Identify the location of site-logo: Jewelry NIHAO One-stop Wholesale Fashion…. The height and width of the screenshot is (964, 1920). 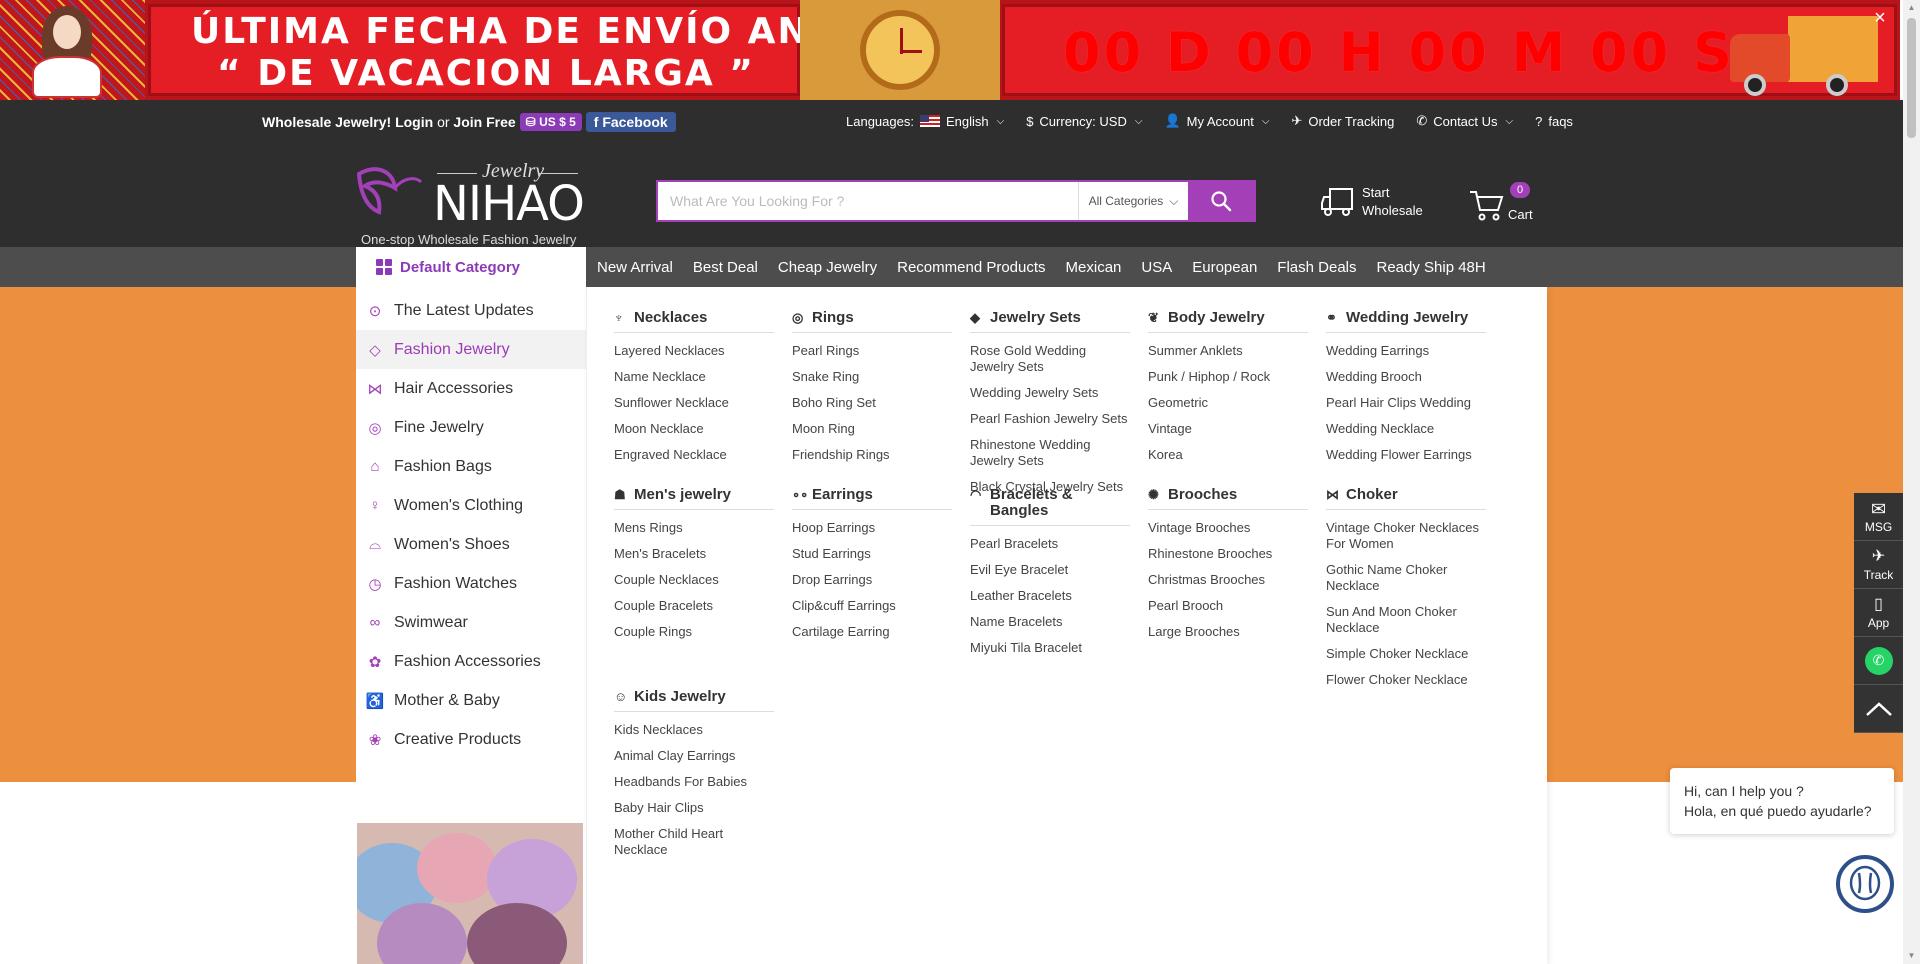
(472, 199).